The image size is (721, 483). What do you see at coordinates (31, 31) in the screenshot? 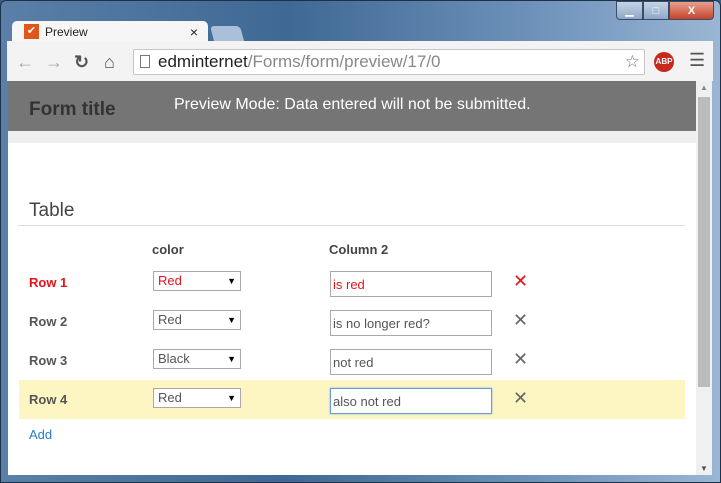
I see `favicon-check-icon: ✔` at bounding box center [31, 31].